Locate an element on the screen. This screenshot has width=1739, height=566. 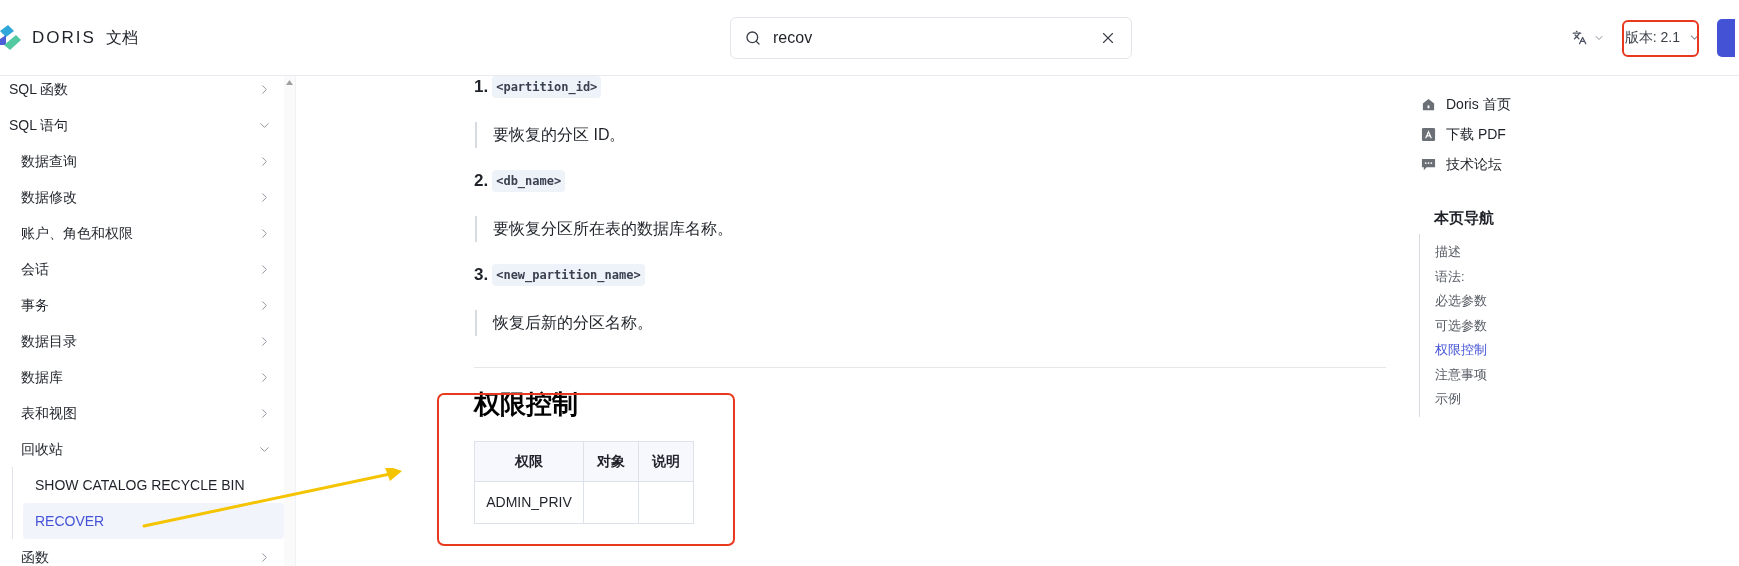
sidebar-item: 表和视图 is located at coordinates (142, 413).